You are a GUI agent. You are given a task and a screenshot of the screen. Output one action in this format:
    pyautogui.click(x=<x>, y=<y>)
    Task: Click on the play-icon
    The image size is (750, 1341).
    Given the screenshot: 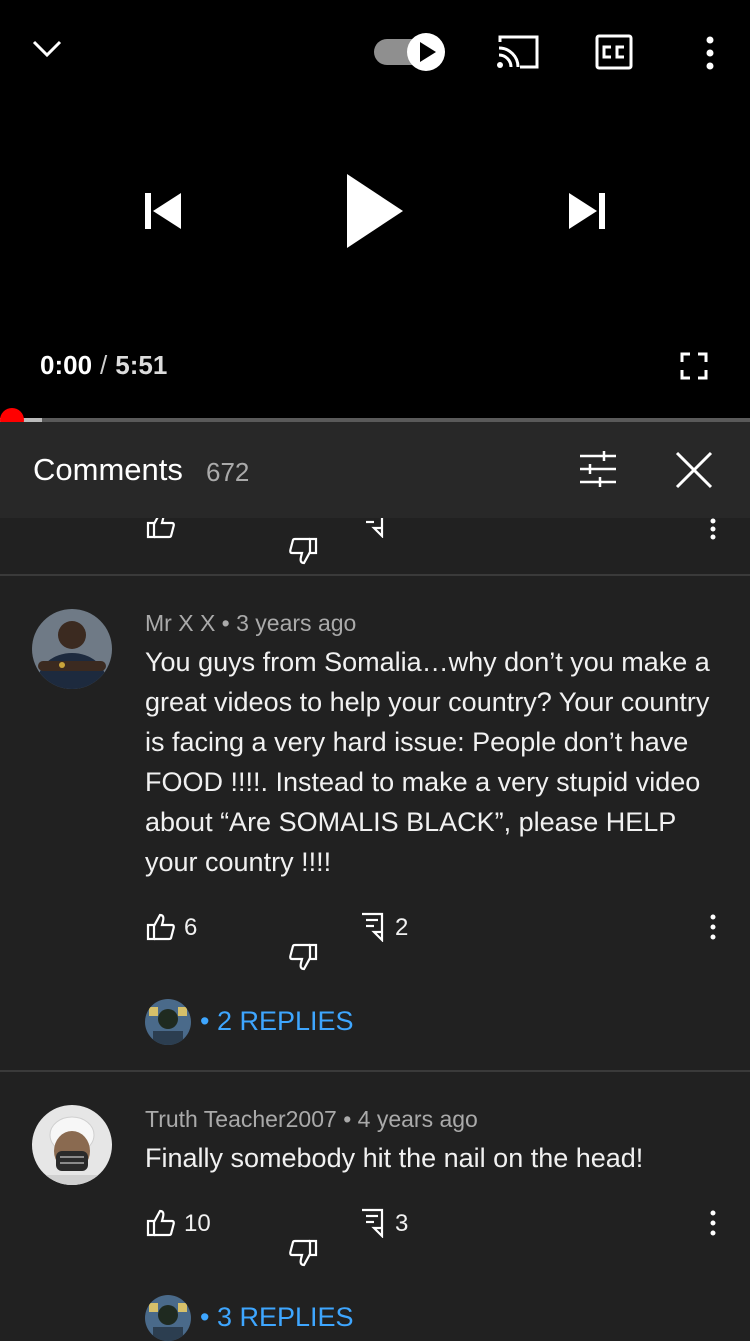 What is the action you would take?
    pyautogui.click(x=374, y=211)
    